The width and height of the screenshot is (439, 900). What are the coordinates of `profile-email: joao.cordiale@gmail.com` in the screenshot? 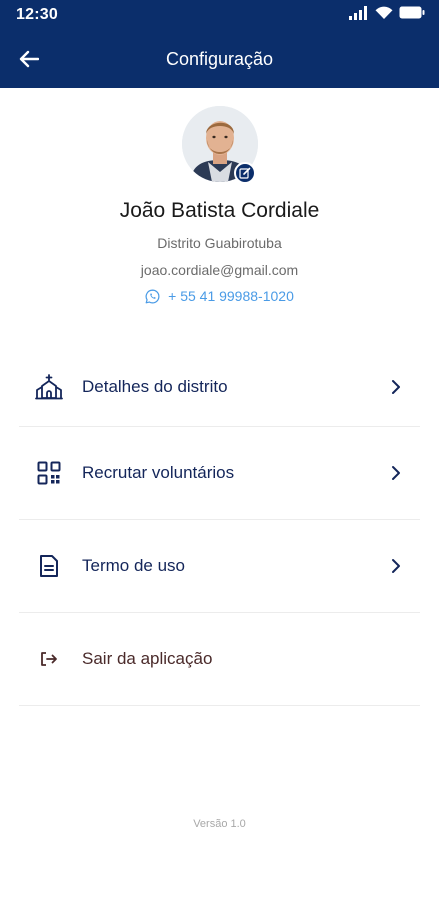 It's located at (219, 270).